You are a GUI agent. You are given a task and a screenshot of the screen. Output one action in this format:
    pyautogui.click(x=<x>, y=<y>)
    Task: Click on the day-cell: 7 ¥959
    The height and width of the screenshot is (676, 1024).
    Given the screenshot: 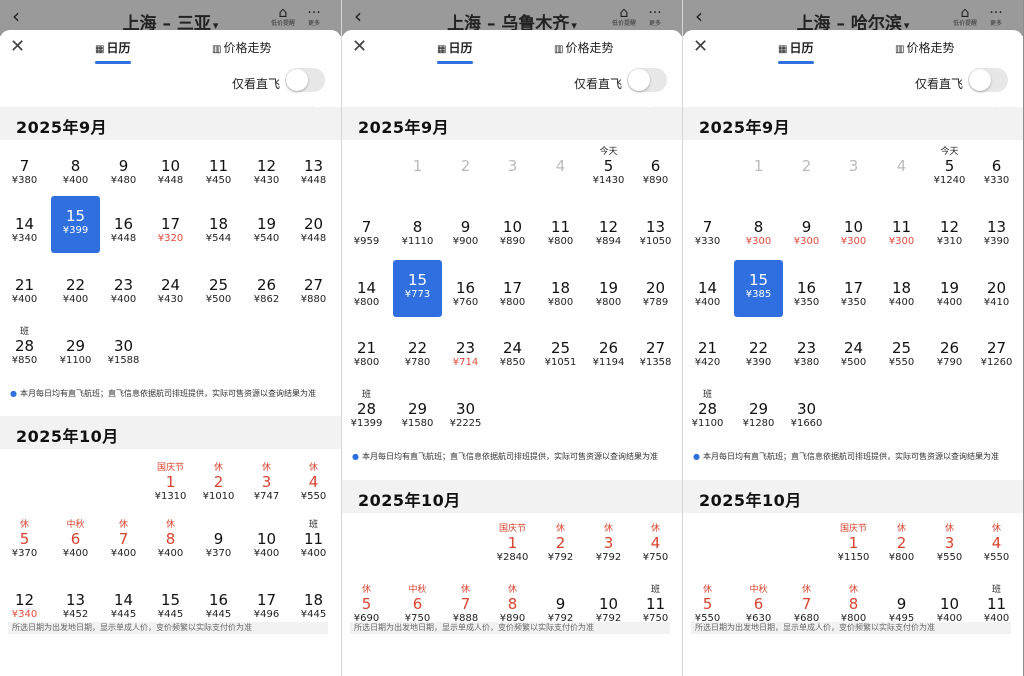 What is the action you would take?
    pyautogui.click(x=366, y=233)
    